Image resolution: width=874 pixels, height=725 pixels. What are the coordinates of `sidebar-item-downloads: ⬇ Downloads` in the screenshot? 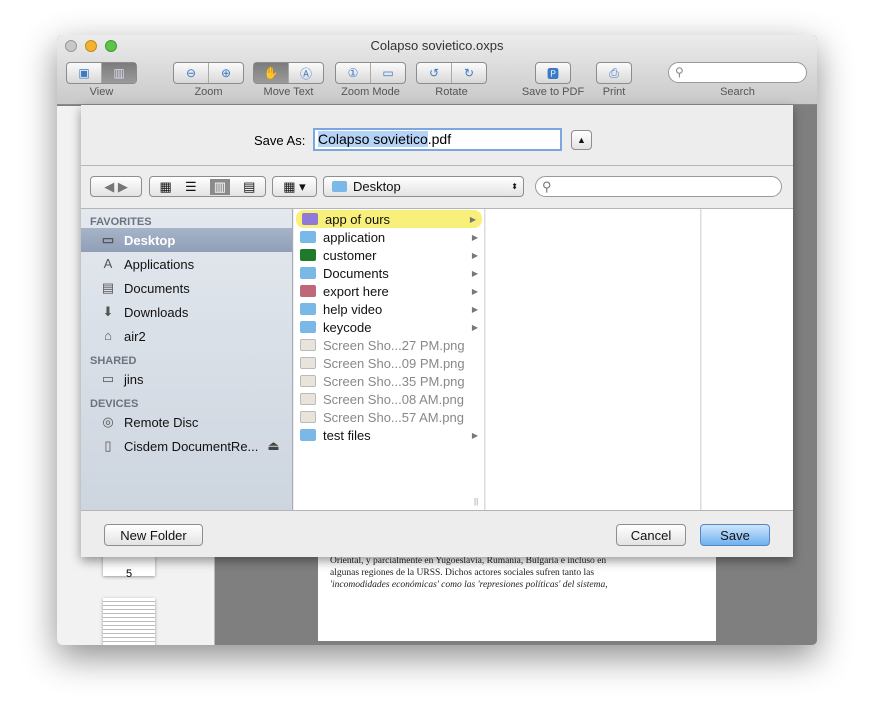 It's located at (186, 312).